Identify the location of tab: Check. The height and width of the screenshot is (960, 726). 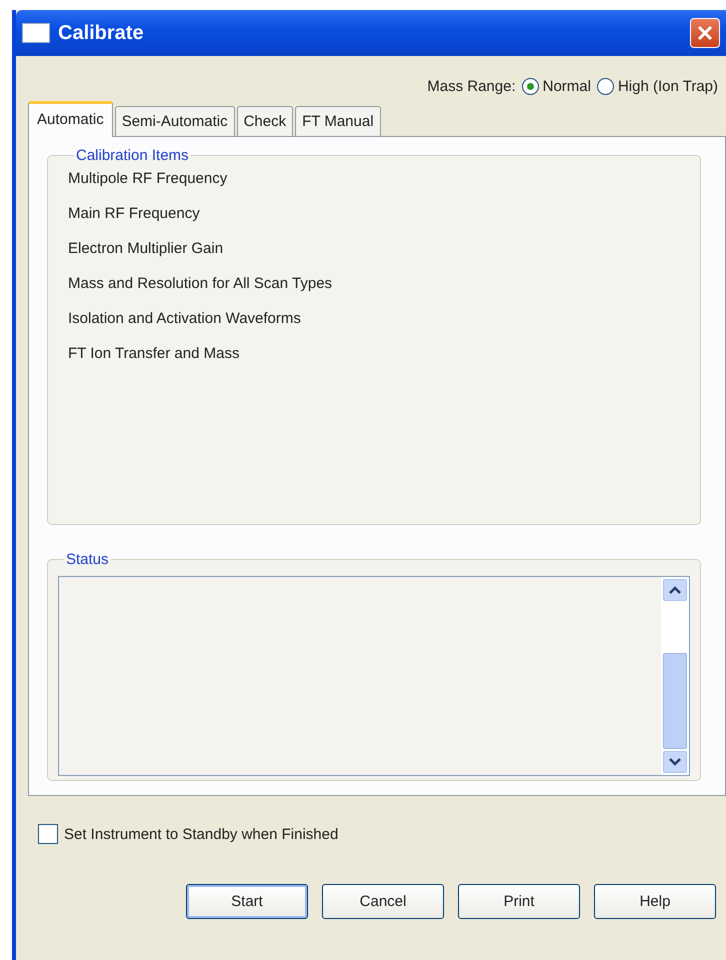
(265, 121).